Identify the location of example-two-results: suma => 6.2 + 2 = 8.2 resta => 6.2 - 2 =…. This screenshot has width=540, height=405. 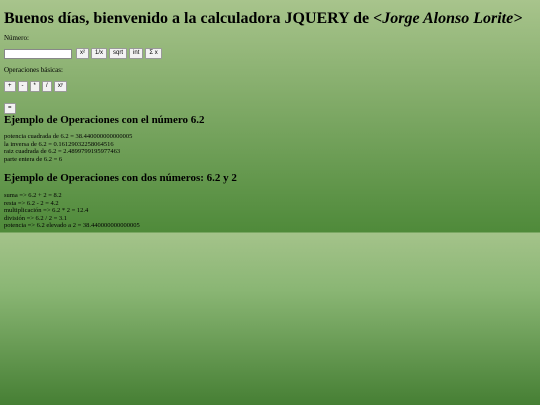
(72, 211).